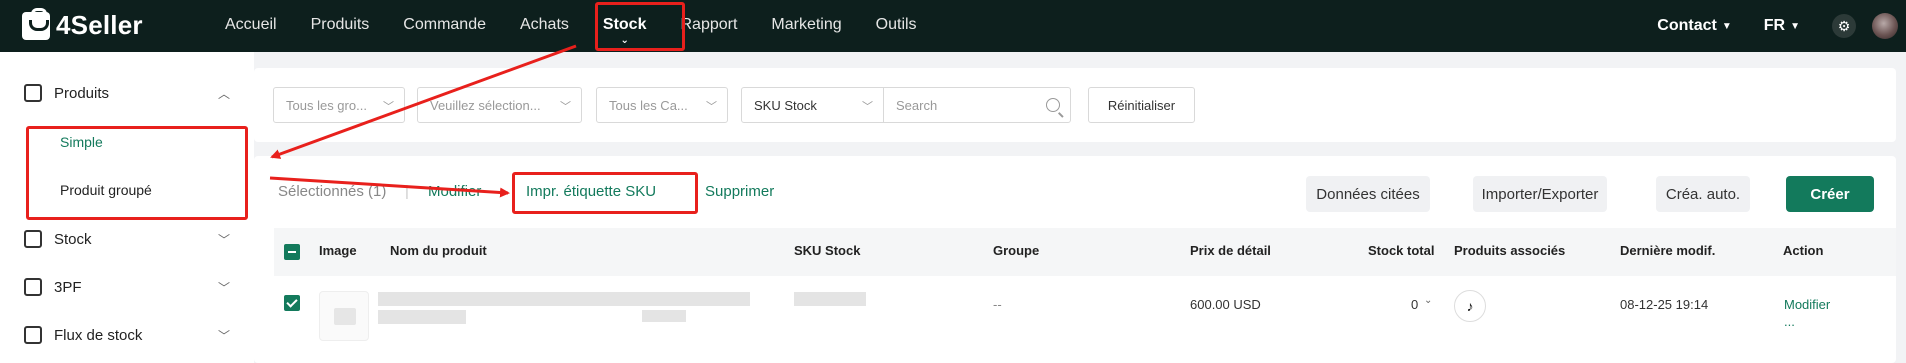  What do you see at coordinates (444, 26) in the screenshot?
I see `nav-commande: Commande` at bounding box center [444, 26].